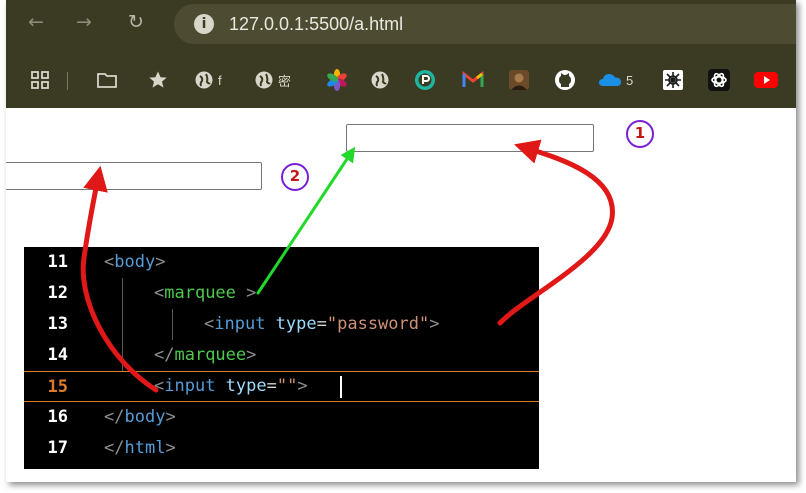  Describe the element at coordinates (401, 80) in the screenshot. I see `bookmarks-bar: f 密 5` at that location.